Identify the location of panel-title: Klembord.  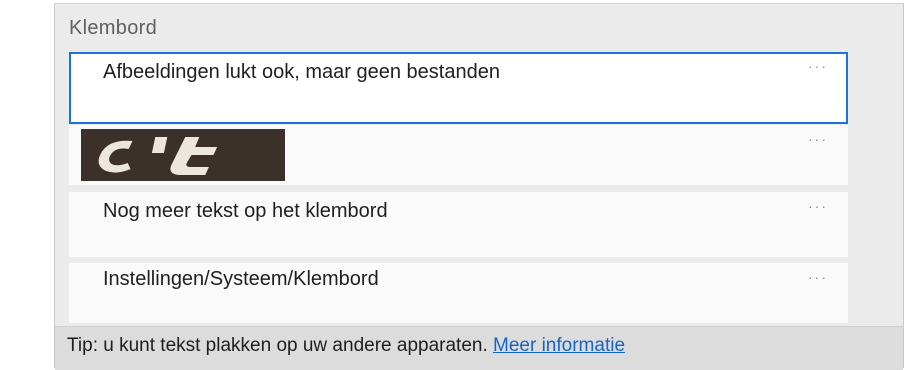
(113, 28).